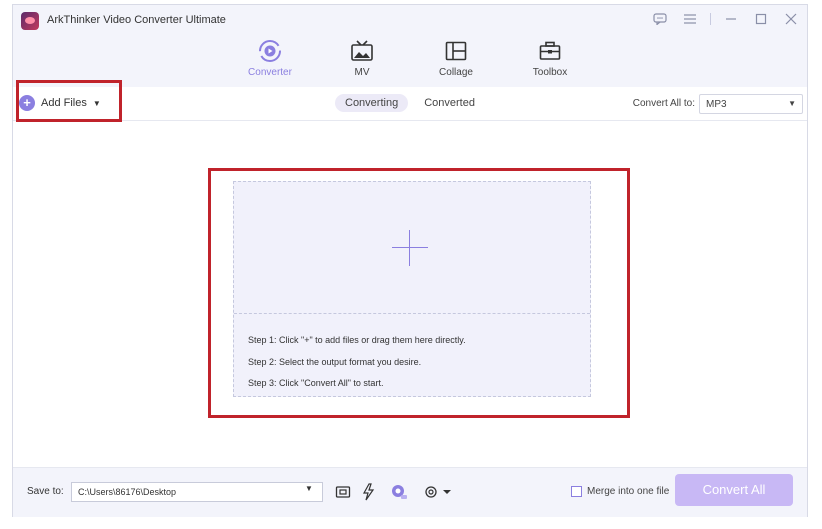 The height and width of the screenshot is (529, 822). Describe the element at coordinates (30, 21) in the screenshot. I see `app-logo` at that location.